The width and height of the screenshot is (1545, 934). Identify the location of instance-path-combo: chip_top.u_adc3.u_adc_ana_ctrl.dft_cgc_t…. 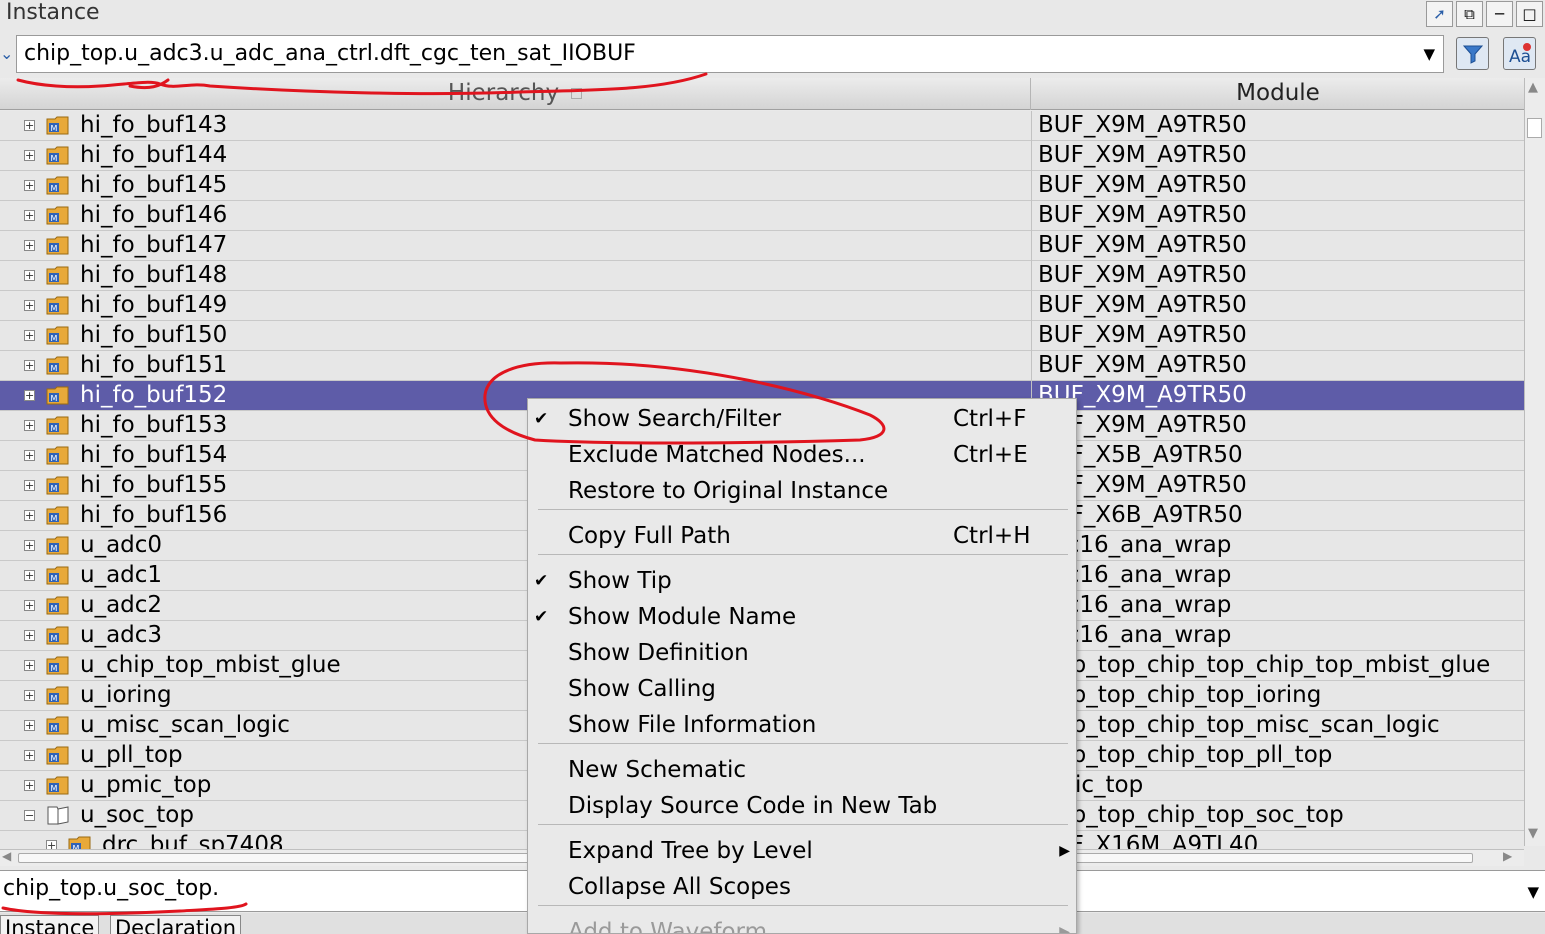
(730, 54).